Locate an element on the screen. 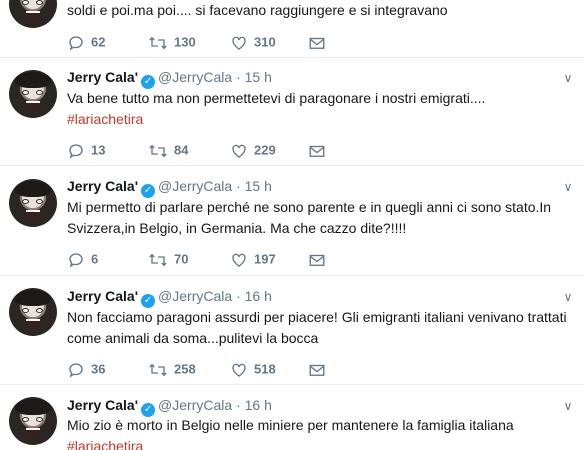 This screenshot has height=450, width=584. like-count: 197 is located at coordinates (265, 259).